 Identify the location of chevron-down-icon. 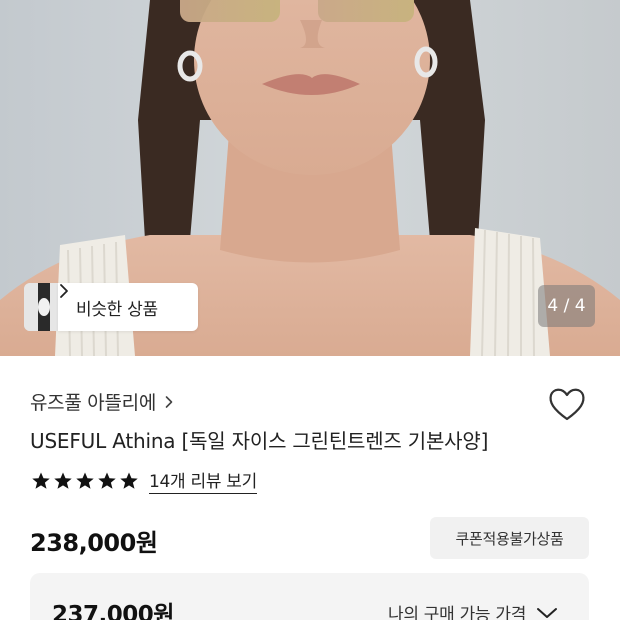
(547, 612).